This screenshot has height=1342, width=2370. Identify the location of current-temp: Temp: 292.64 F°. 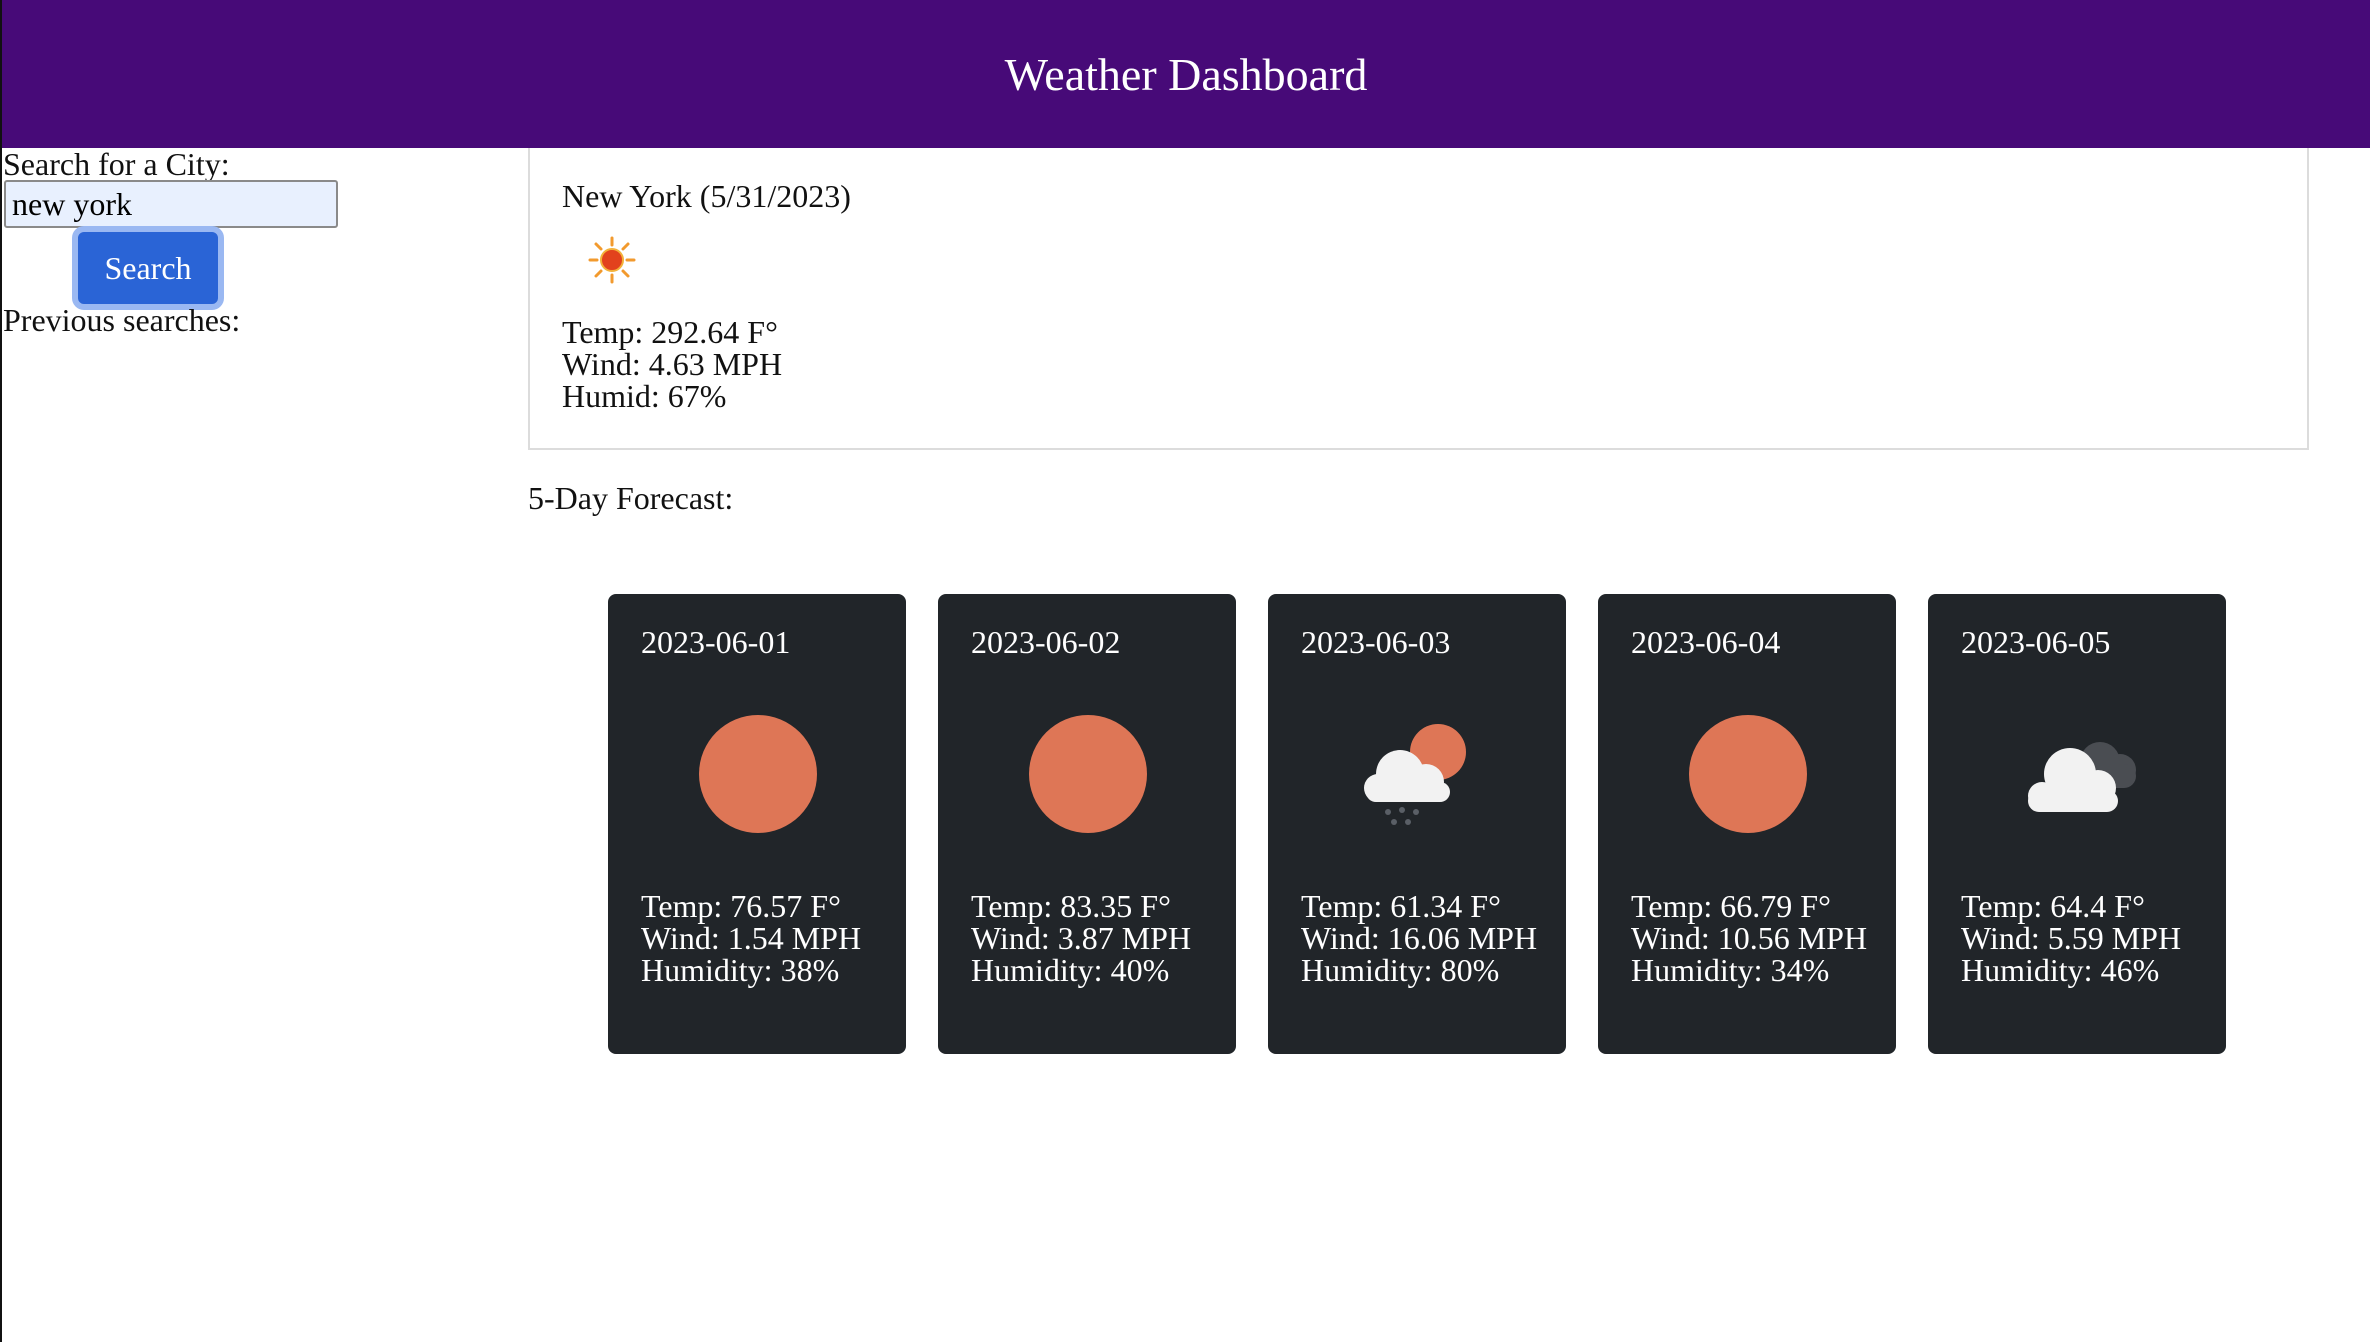
(670, 332).